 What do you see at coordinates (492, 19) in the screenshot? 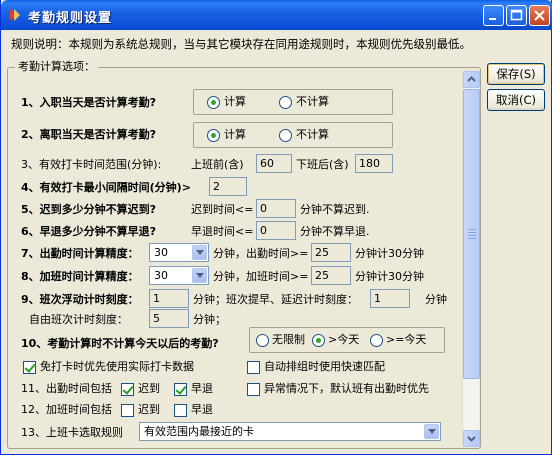
I see `minimize-icon` at bounding box center [492, 19].